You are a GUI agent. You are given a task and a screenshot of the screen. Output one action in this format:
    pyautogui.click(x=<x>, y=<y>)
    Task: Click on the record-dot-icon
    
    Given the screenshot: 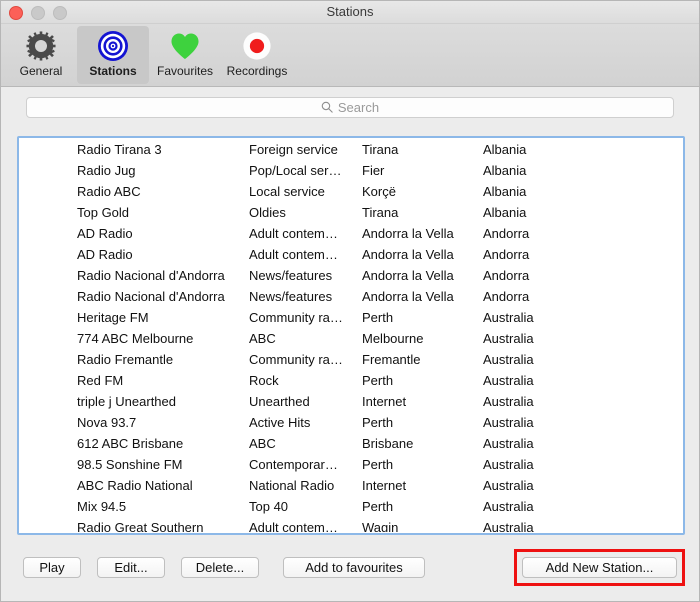 What is the action you would take?
    pyautogui.click(x=257, y=46)
    